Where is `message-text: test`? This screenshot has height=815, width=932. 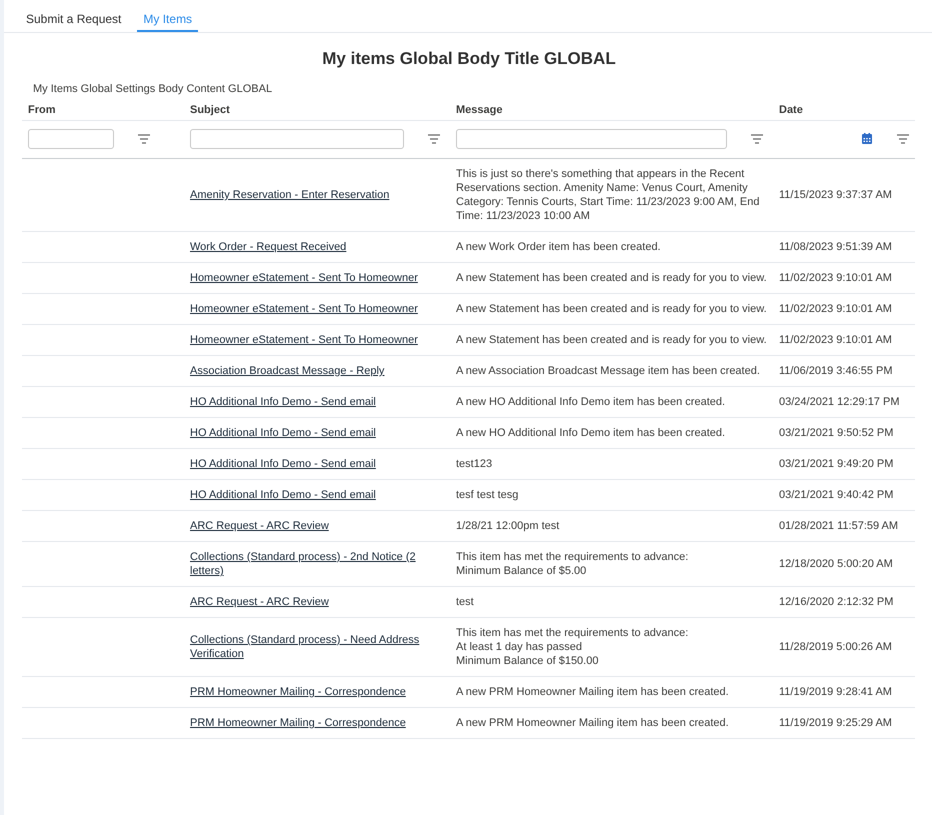 message-text: test is located at coordinates (465, 602).